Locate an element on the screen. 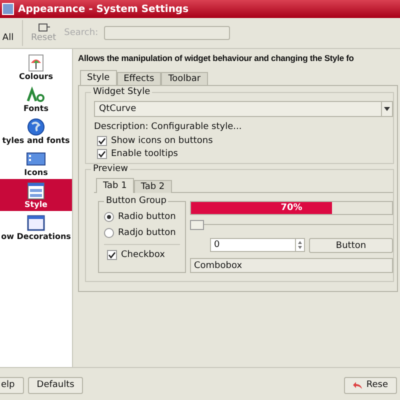 This screenshot has width=400, height=400. group-title: Widget Style is located at coordinates (121, 92).